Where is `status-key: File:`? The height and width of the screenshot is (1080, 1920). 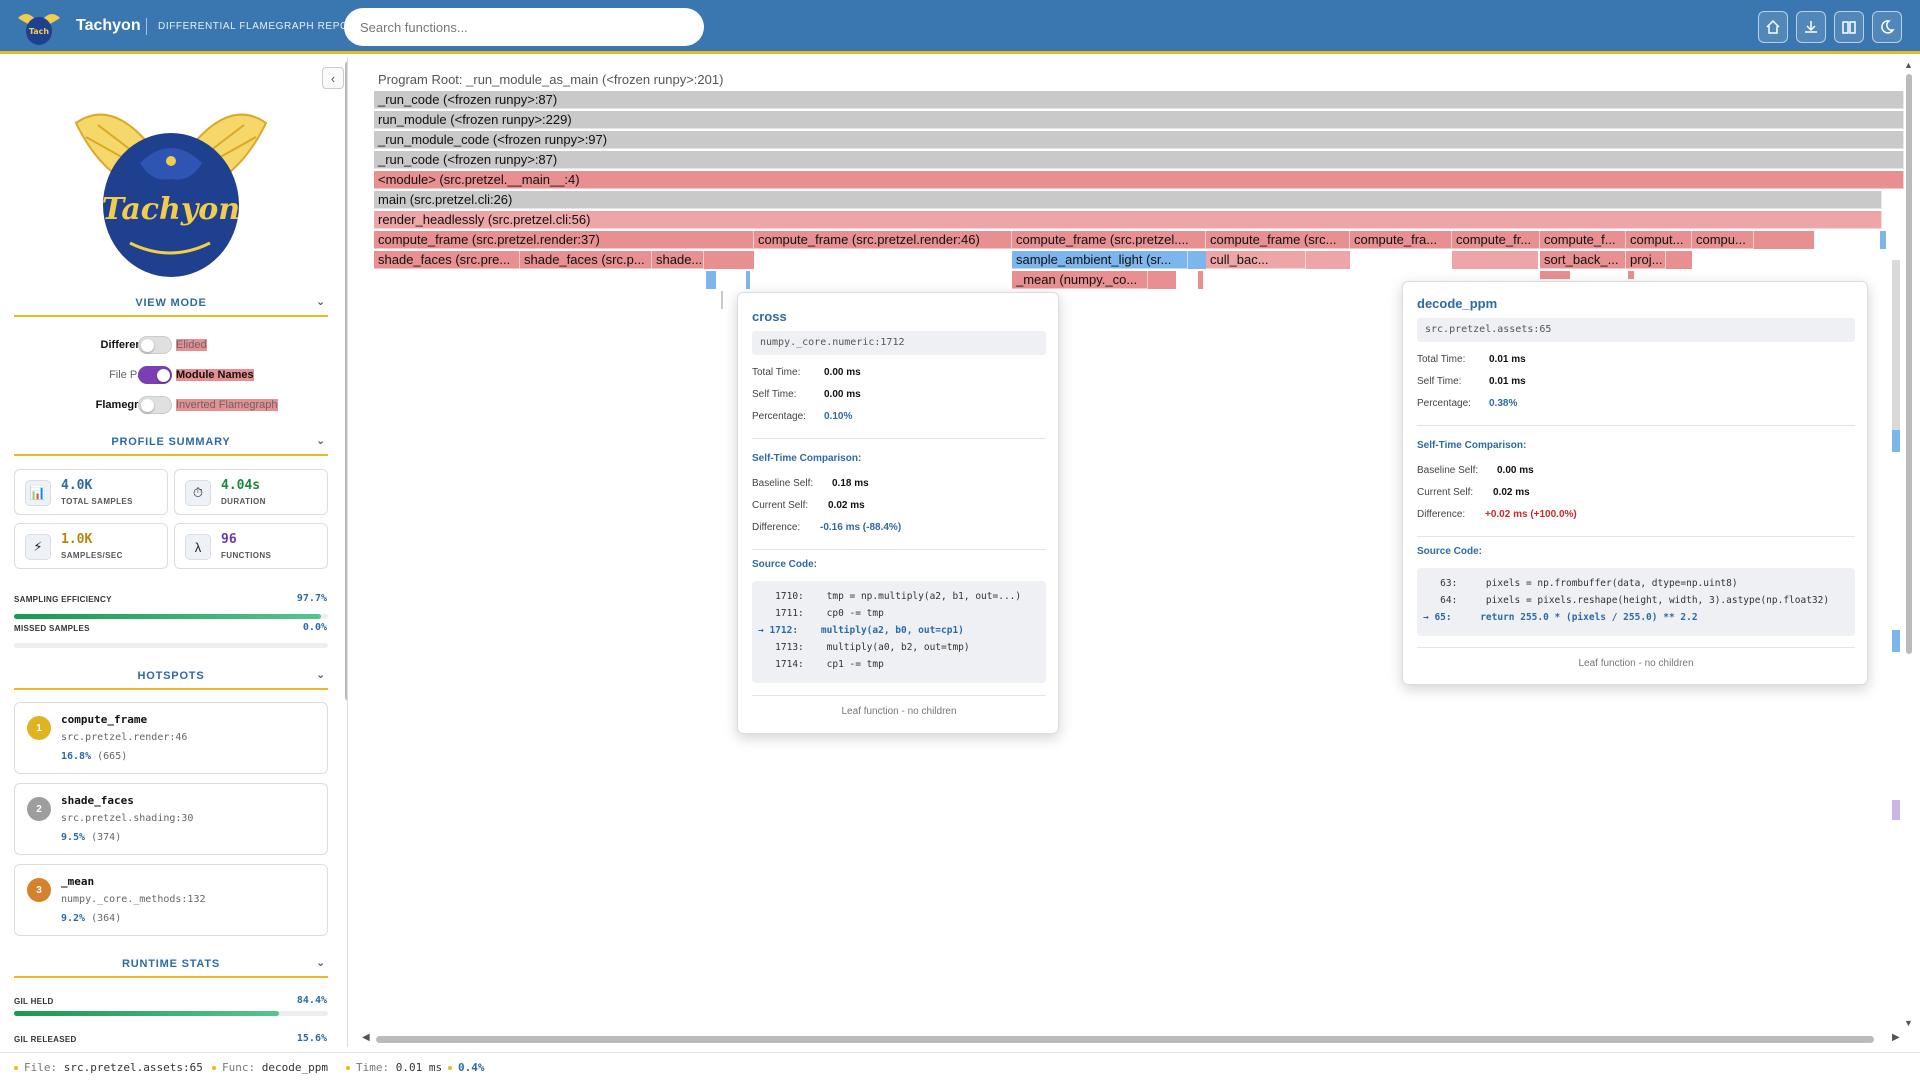
status-key: File: is located at coordinates (41, 1067).